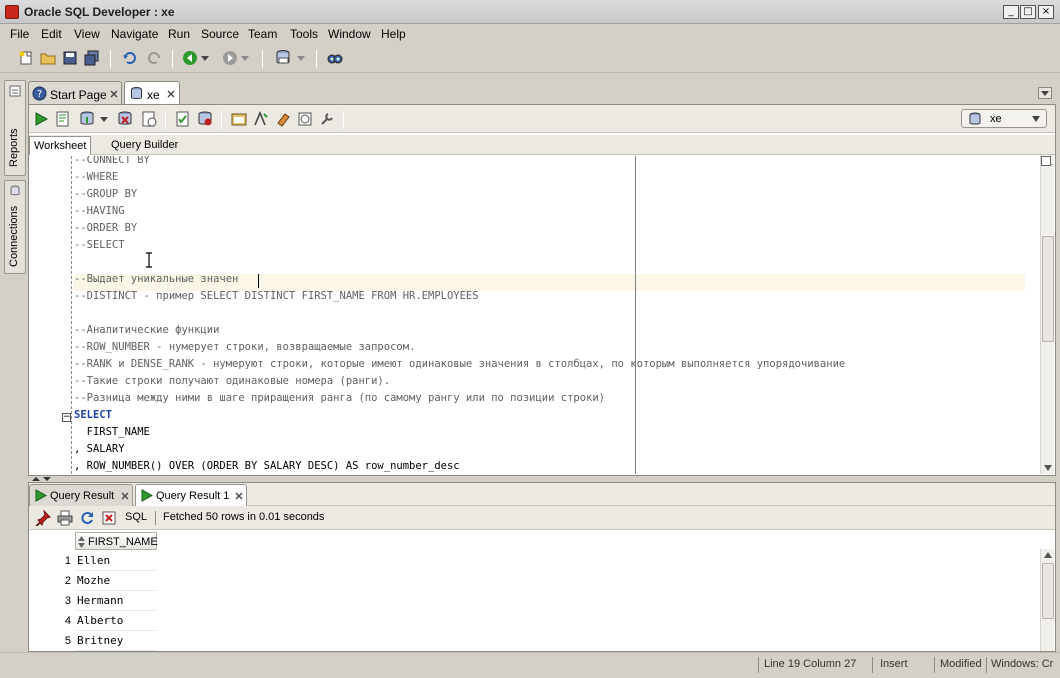 This screenshot has height=678, width=1060. I want to click on tab-query-result-1: Query Result 1, so click(191, 495).